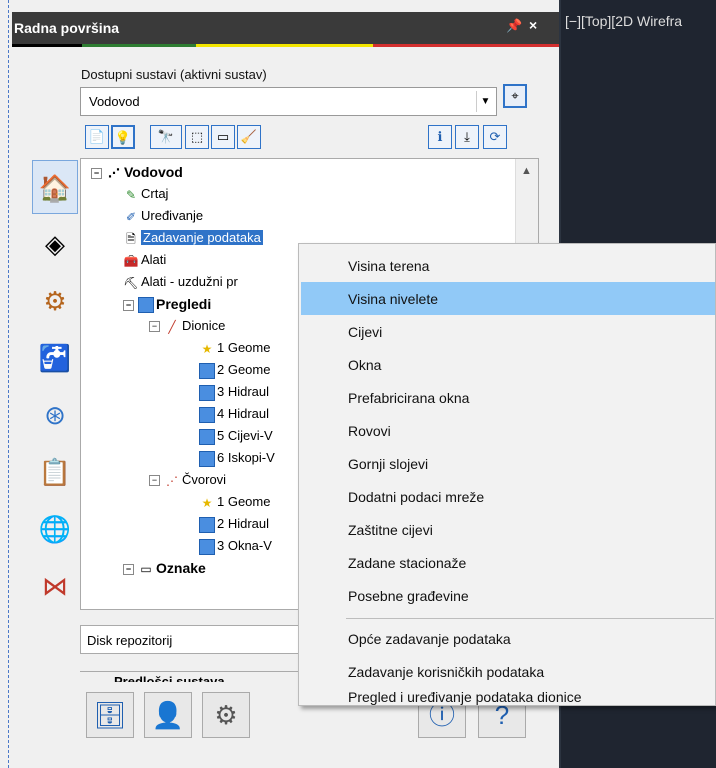 The width and height of the screenshot is (716, 768). Describe the element at coordinates (55, 586) in the screenshot. I see `network-lines-icon: ⋈` at that location.